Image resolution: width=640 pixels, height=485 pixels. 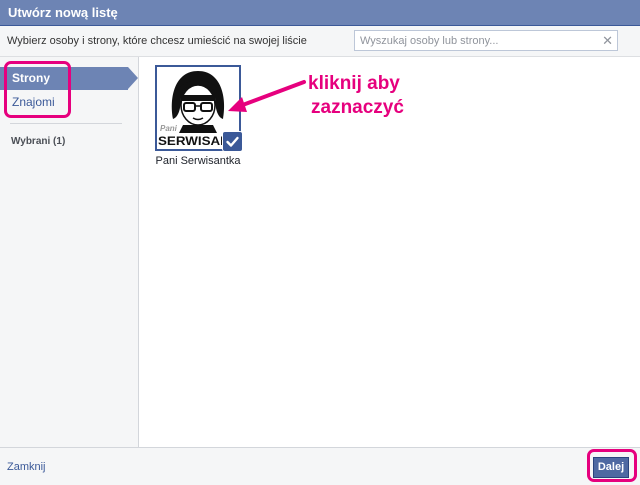 I want to click on clear-icon: ✕, so click(x=607, y=41).